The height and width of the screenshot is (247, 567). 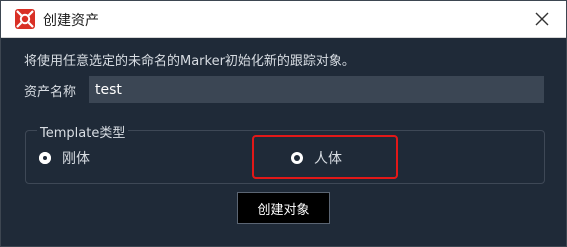 I want to click on radio-unchecked-icon, so click(x=45, y=158).